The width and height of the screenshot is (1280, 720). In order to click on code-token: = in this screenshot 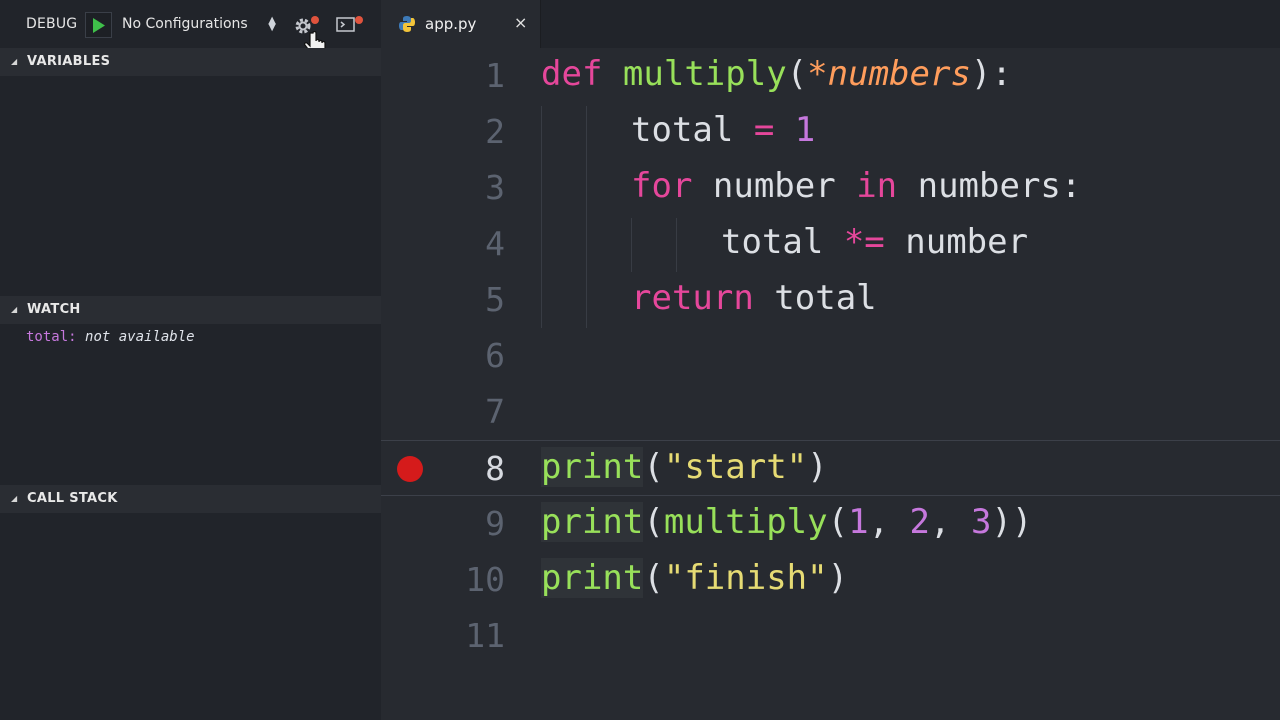, I will do `click(764, 130)`.